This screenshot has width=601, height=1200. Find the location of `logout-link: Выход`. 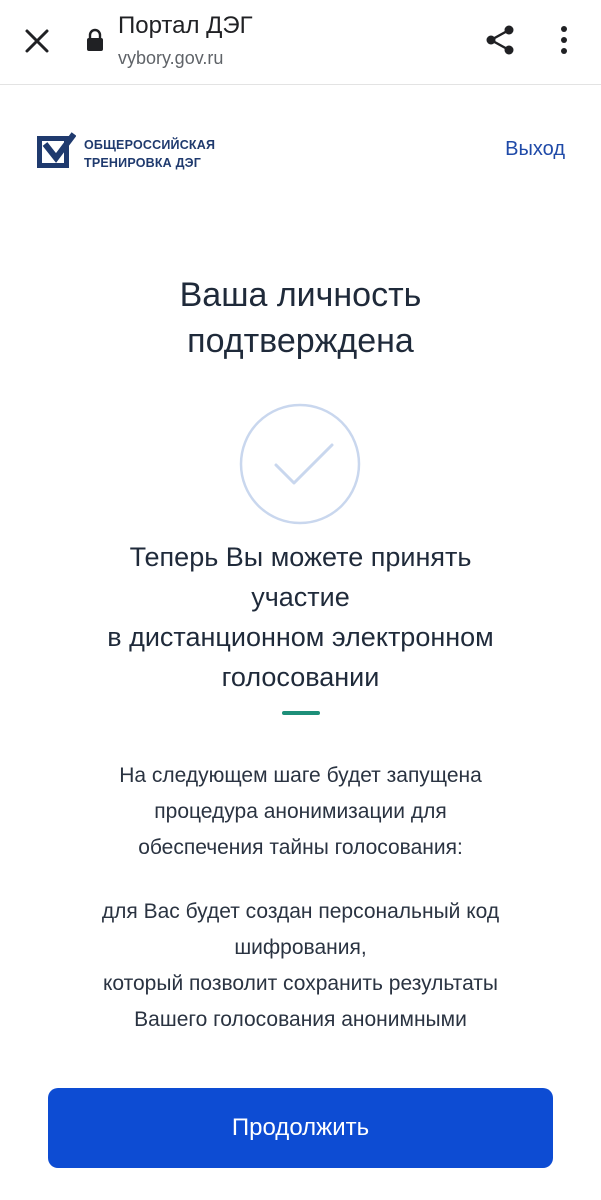

logout-link: Выход is located at coordinates (535, 149).